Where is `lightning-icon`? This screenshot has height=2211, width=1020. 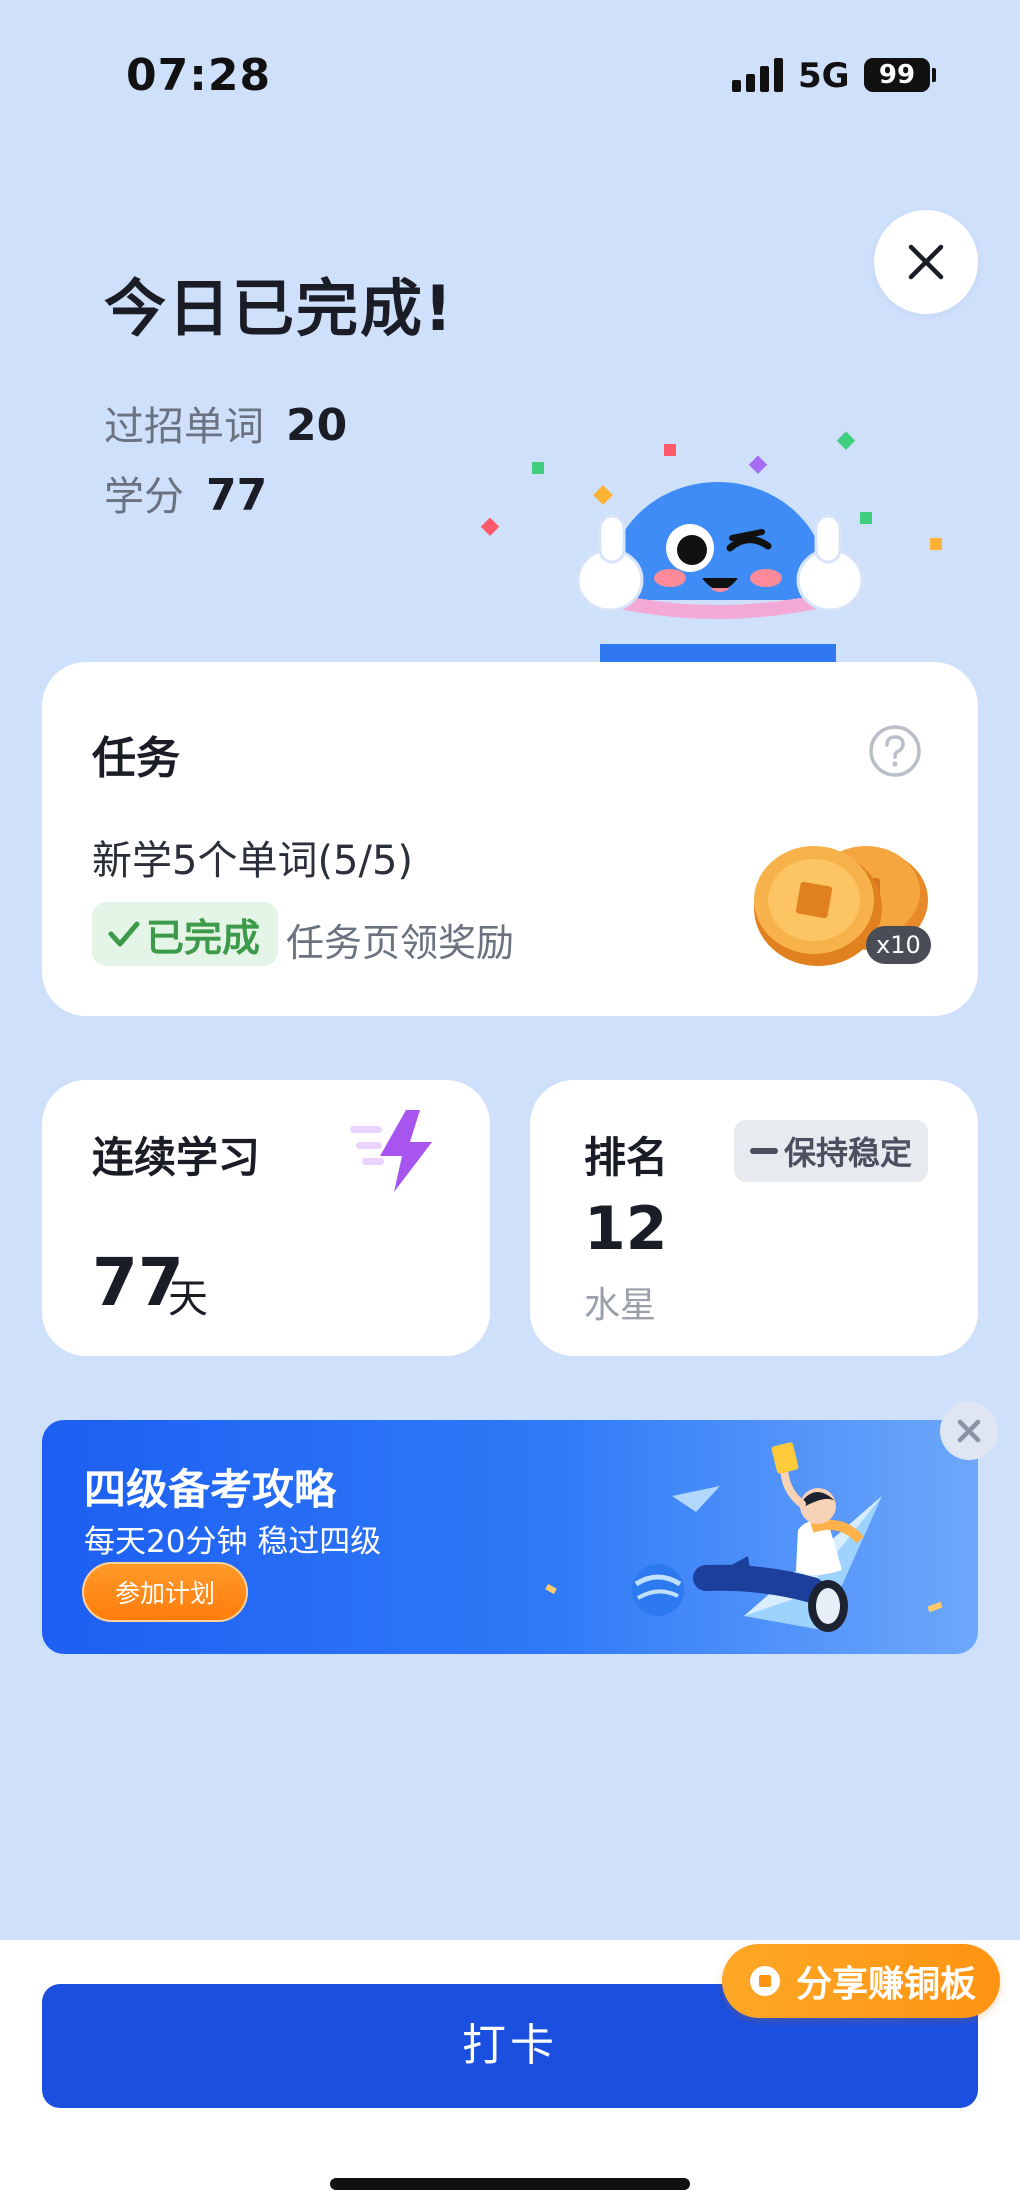
lightning-icon is located at coordinates (391, 1151).